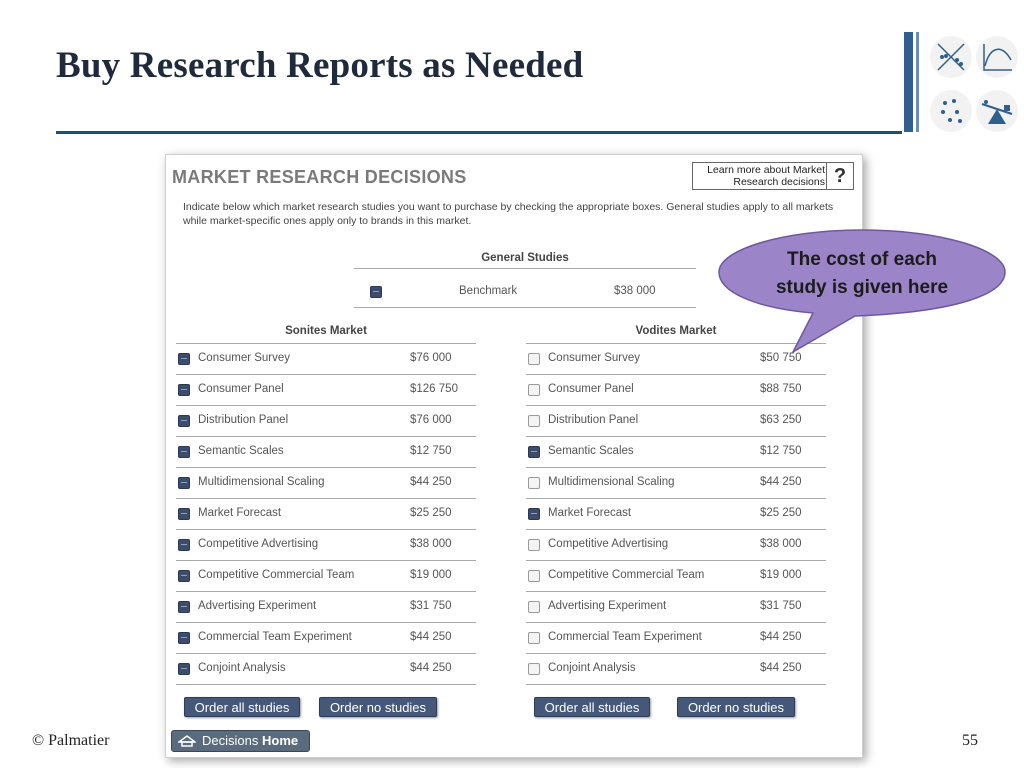 The width and height of the screenshot is (1024, 768). Describe the element at coordinates (319, 177) in the screenshot. I see `panel-title: MARKET RESEARCH DECISIONS` at that location.